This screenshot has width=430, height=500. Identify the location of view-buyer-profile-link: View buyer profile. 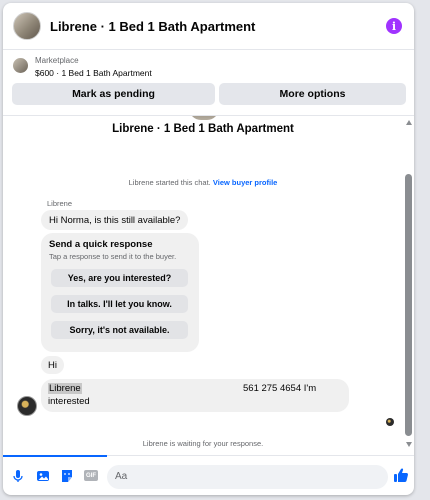
(245, 182).